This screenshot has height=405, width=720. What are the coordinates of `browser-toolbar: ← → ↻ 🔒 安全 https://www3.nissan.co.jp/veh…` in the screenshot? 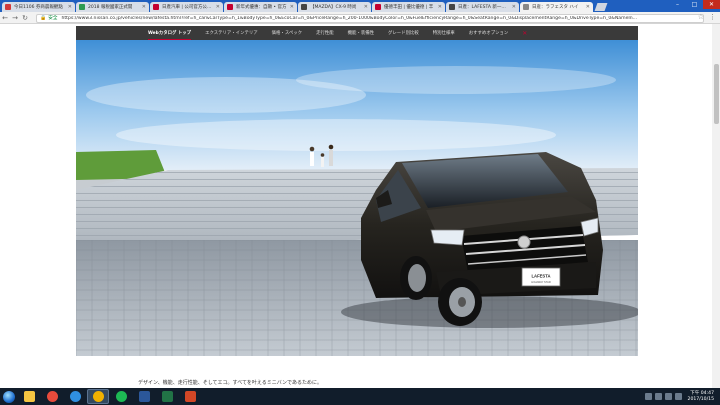 It's located at (360, 18).